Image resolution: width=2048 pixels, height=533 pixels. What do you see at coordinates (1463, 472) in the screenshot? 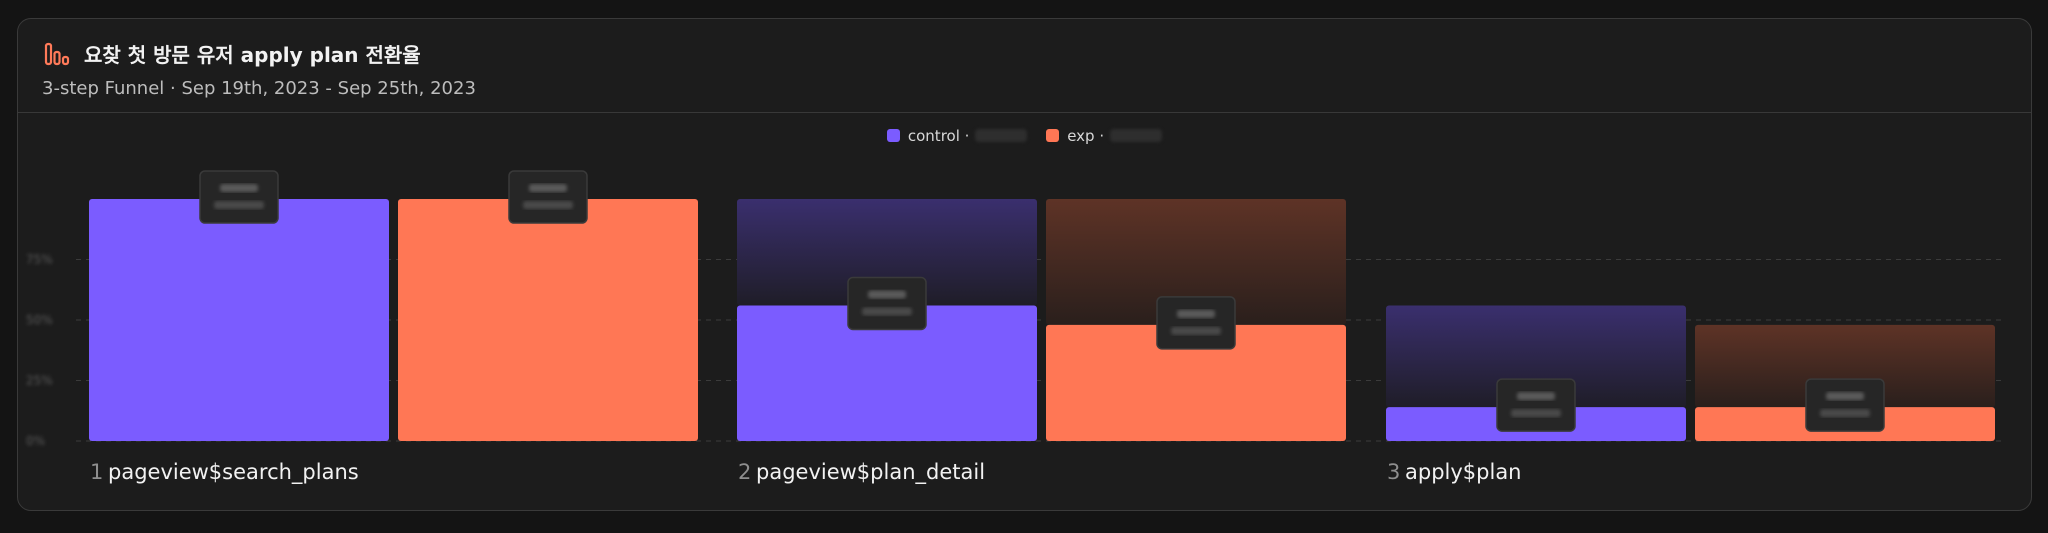
I see `step-label: apply$plan` at bounding box center [1463, 472].